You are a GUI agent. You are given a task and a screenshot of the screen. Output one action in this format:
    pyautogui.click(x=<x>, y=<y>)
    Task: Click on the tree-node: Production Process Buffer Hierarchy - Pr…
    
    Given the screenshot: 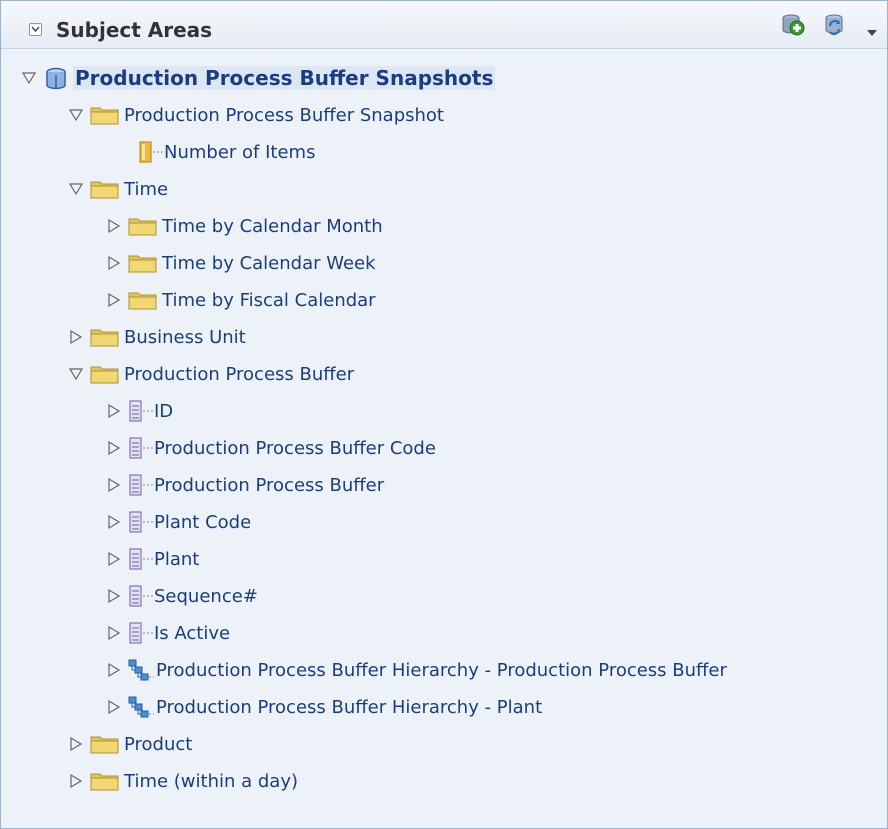 What is the action you would take?
    pyautogui.click(x=444, y=671)
    